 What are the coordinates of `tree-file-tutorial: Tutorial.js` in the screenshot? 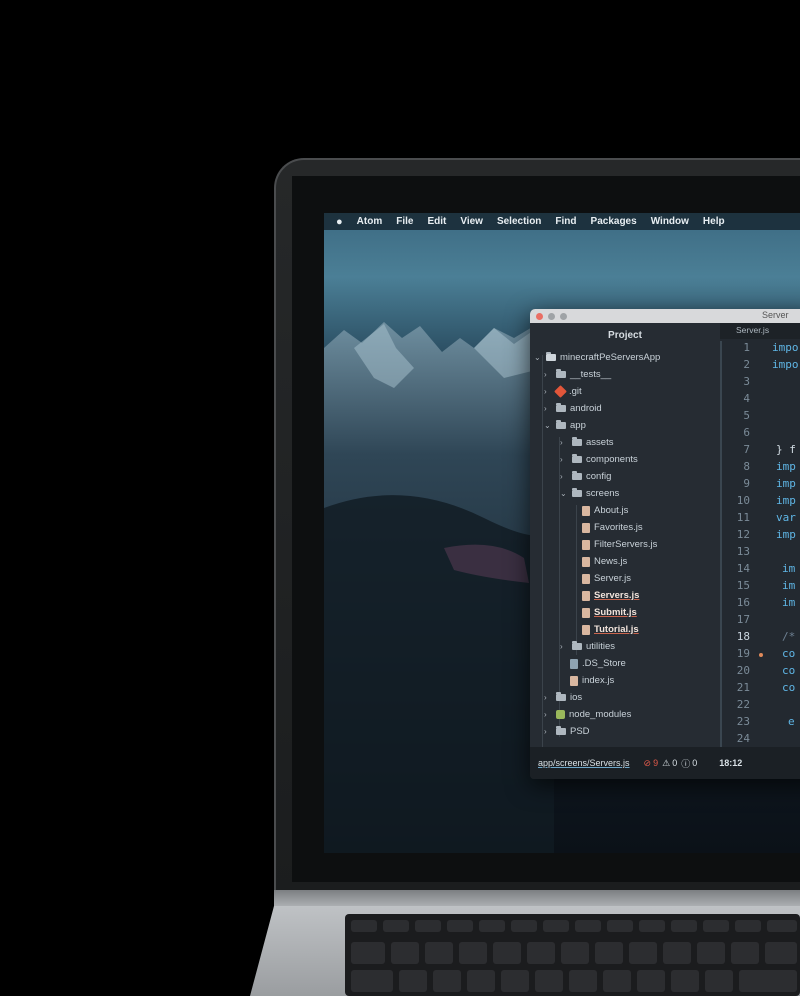 It's located at (610, 629).